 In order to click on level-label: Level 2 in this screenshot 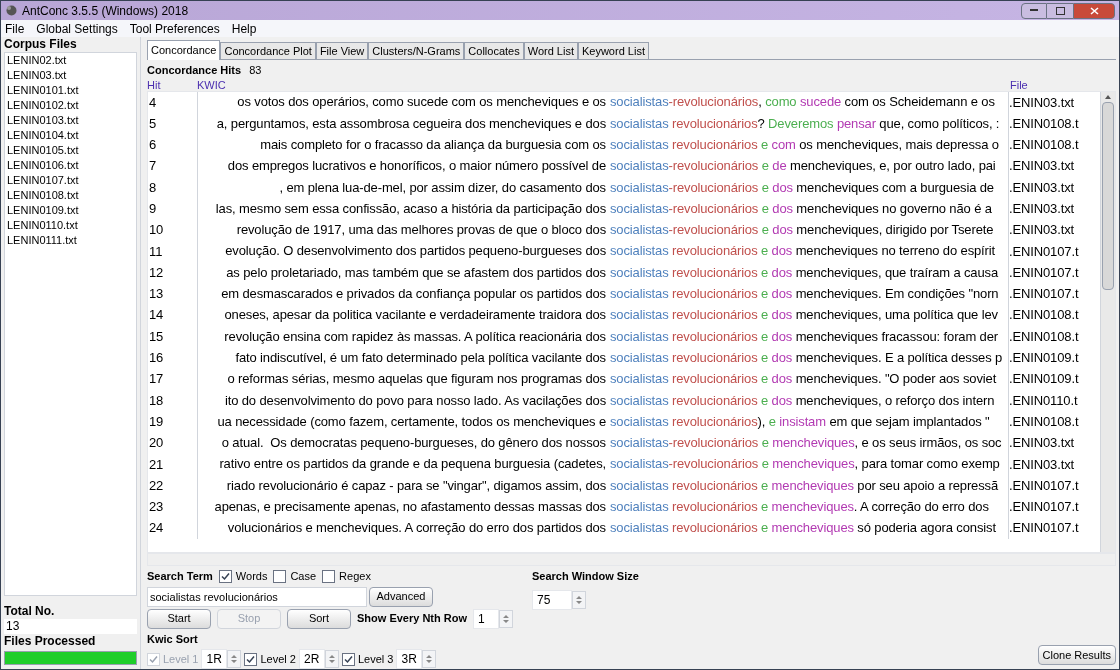, I will do `click(278, 659)`.